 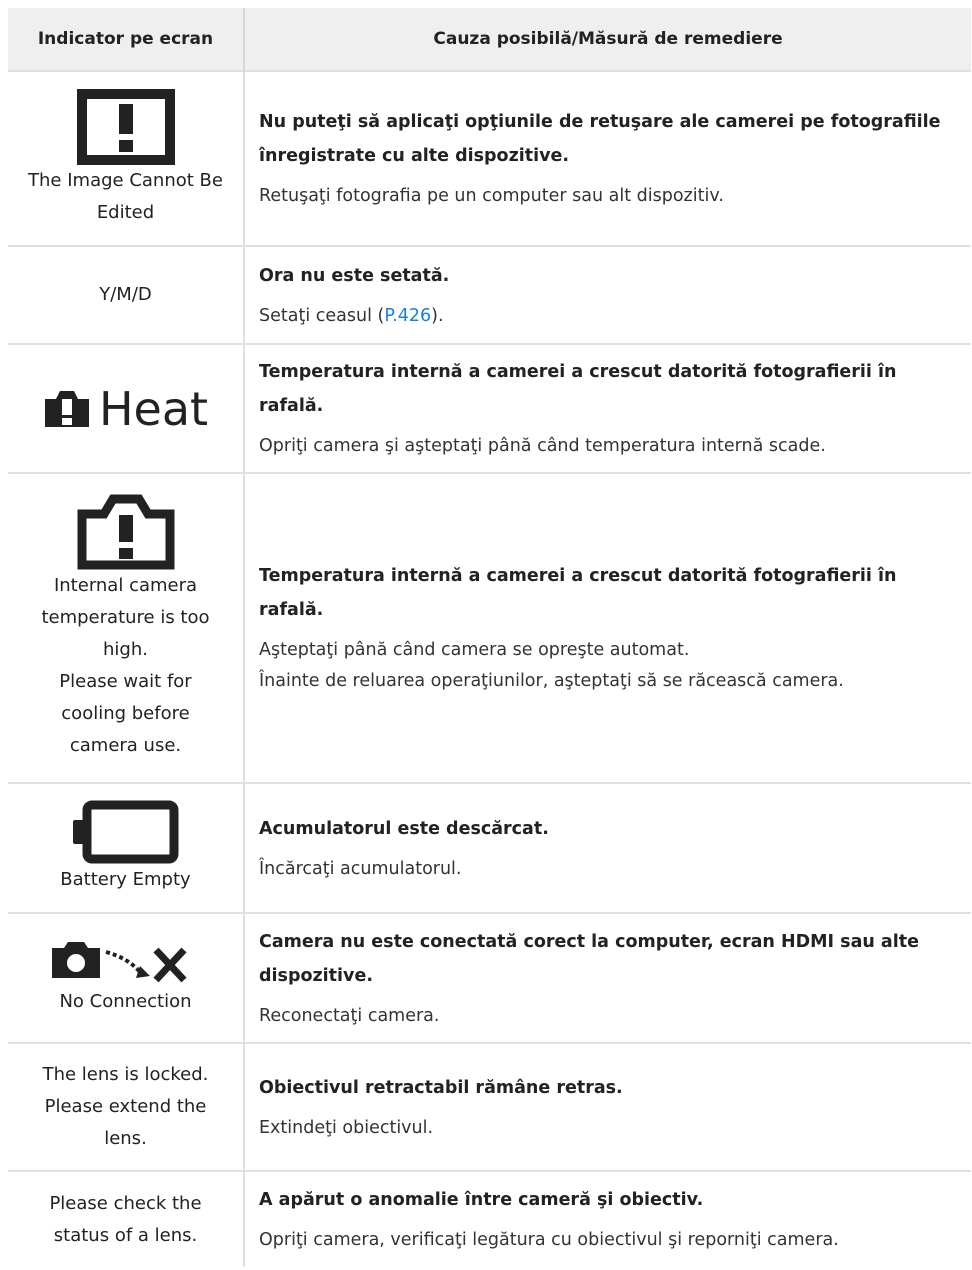 What do you see at coordinates (125, 585) in the screenshot?
I see `indicator-label-line: Internal camera` at bounding box center [125, 585].